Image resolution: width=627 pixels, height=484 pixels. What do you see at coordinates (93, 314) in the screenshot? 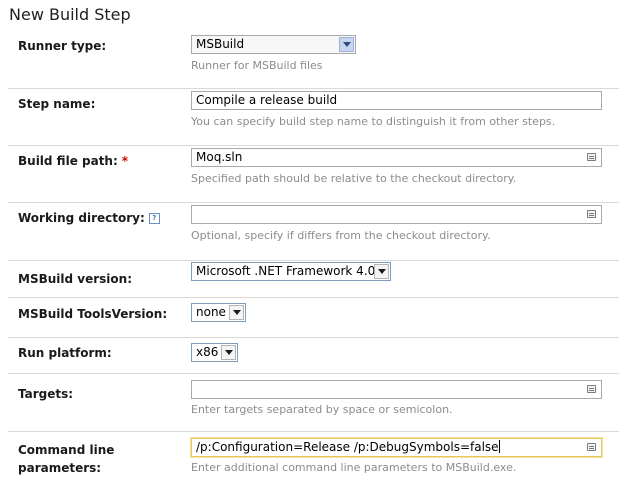
I see `tools-version-label: MSBuild ToolsVersion:` at bounding box center [93, 314].